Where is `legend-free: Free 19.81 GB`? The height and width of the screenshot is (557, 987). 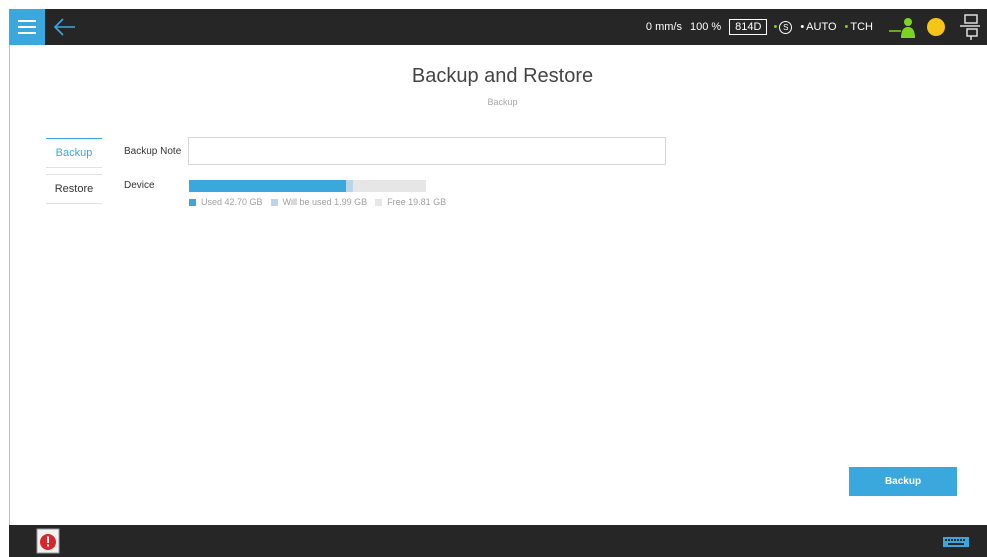
legend-free: Free 19.81 GB is located at coordinates (410, 202).